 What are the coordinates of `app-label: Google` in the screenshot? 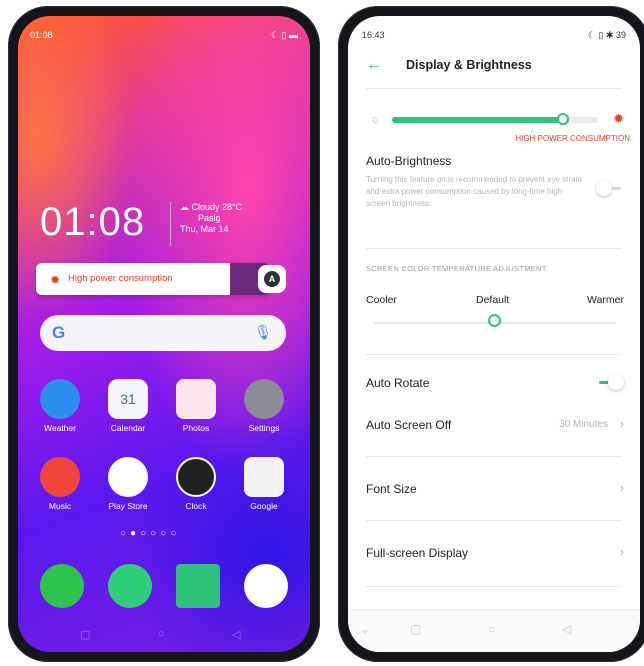 It's located at (264, 506).